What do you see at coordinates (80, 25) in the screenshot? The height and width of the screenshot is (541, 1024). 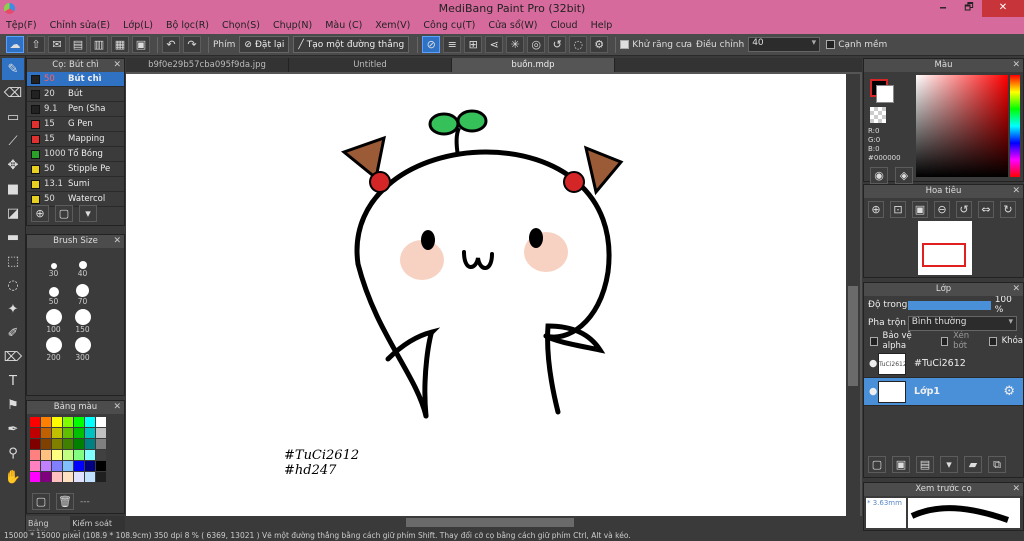 I see `menu-edit: Chỉnh sửa(E)` at bounding box center [80, 25].